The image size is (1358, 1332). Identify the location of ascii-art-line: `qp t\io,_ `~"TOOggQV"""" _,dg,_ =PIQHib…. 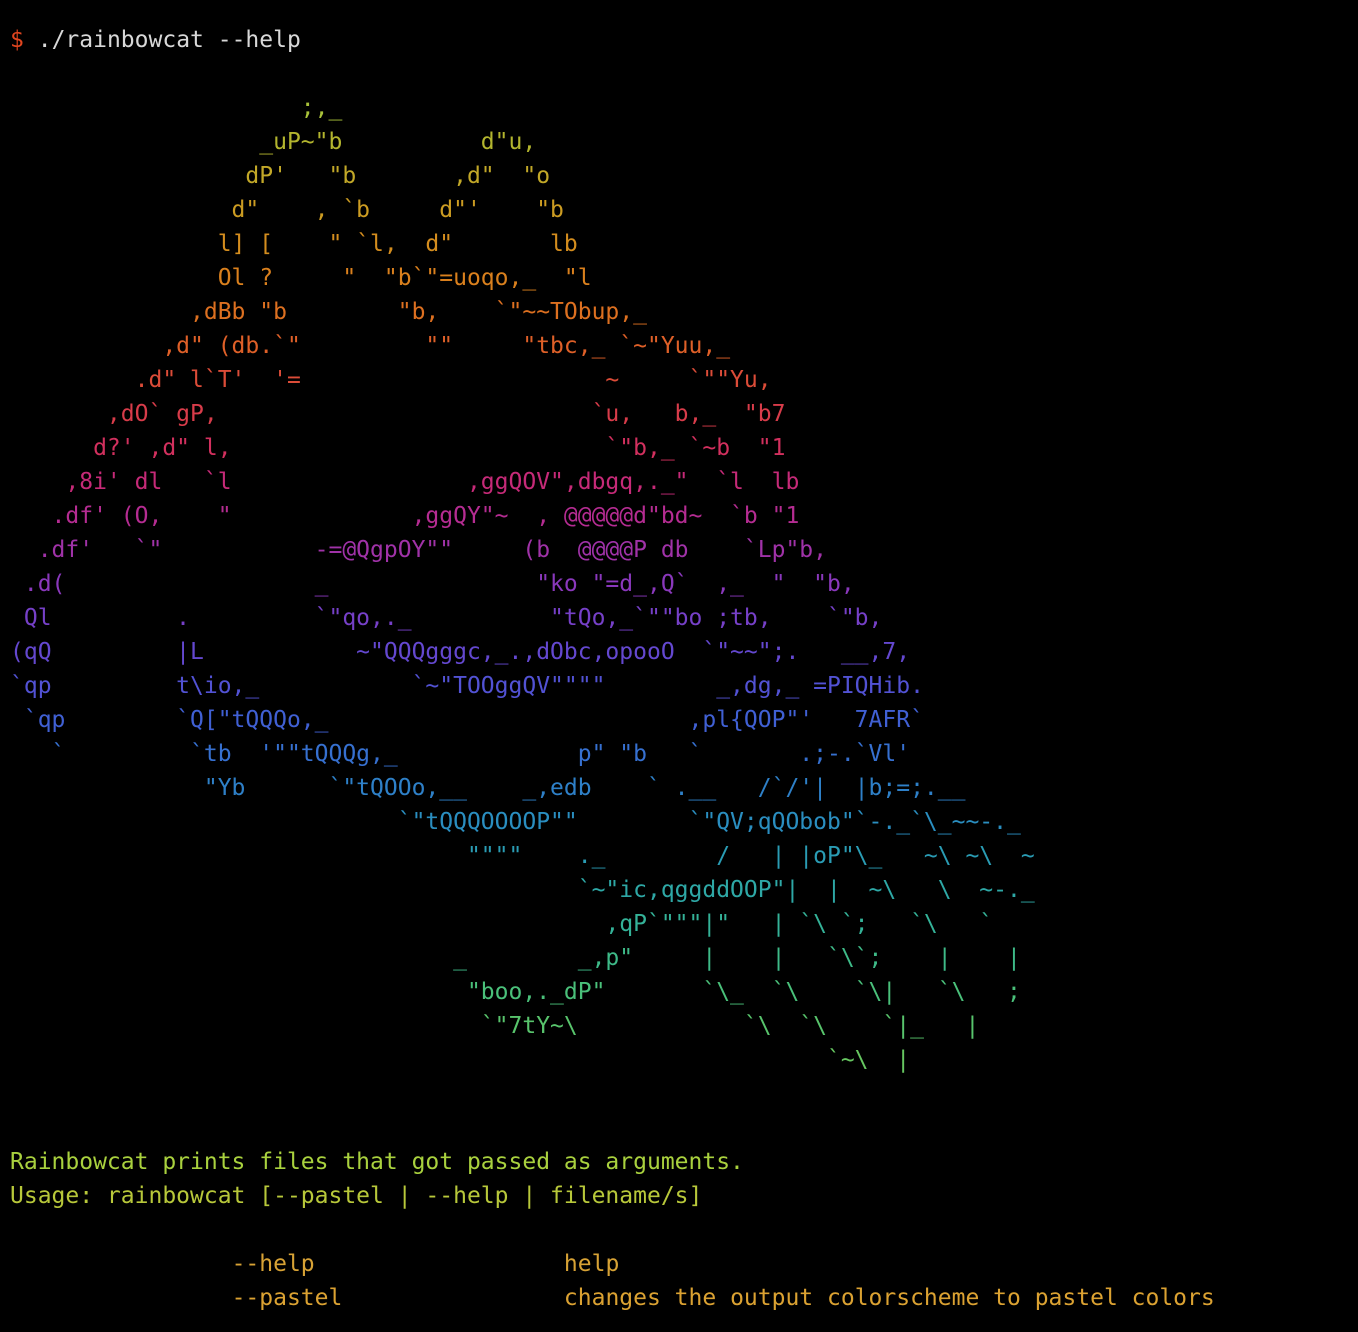
(467, 686).